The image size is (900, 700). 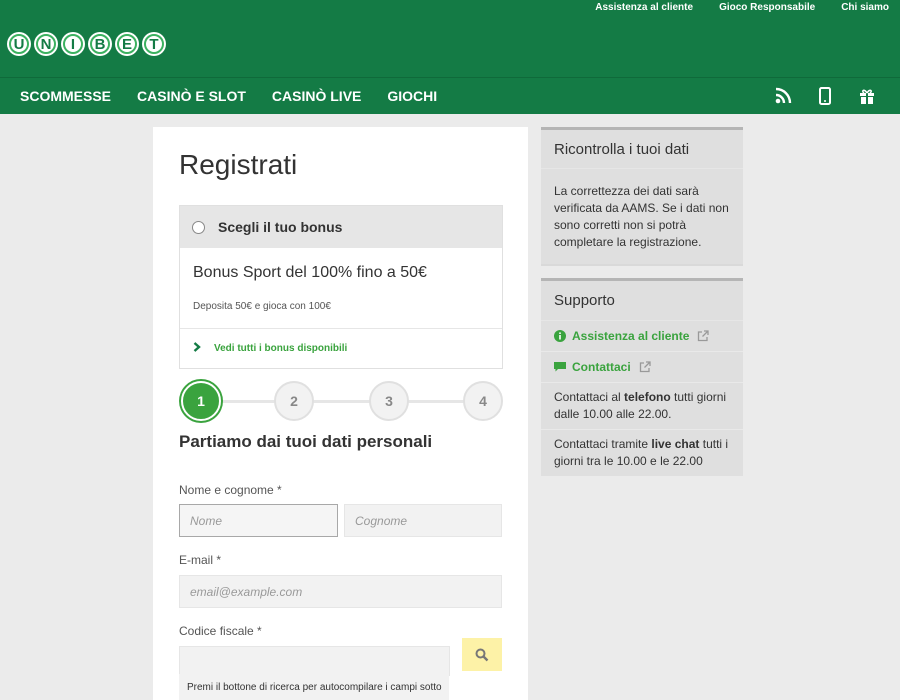 I want to click on gift-icon, so click(x=867, y=96).